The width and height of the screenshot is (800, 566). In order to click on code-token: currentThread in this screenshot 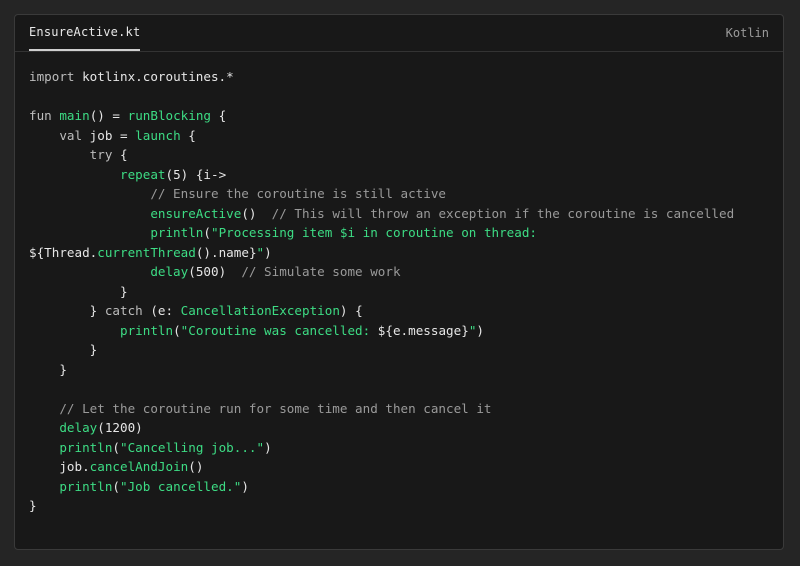, I will do `click(146, 252)`.